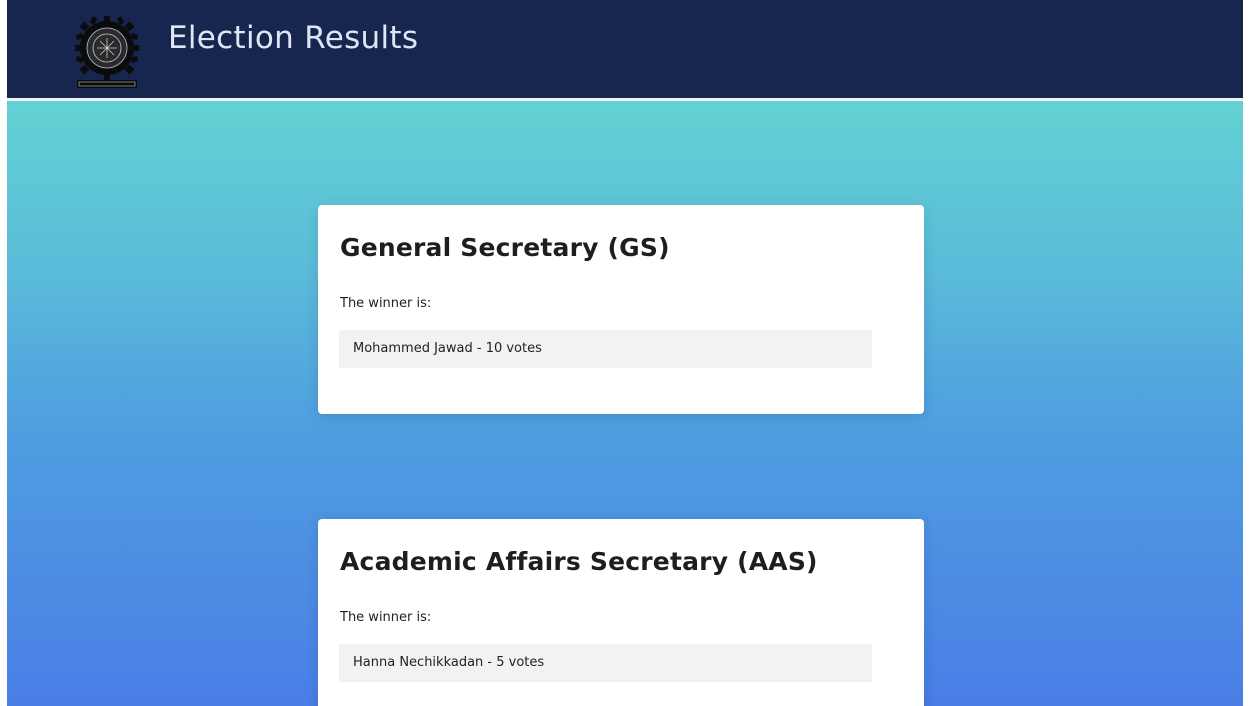 This screenshot has width=1249, height=706. Describe the element at coordinates (107, 52) in the screenshot. I see `institute-emblem-icon` at that location.